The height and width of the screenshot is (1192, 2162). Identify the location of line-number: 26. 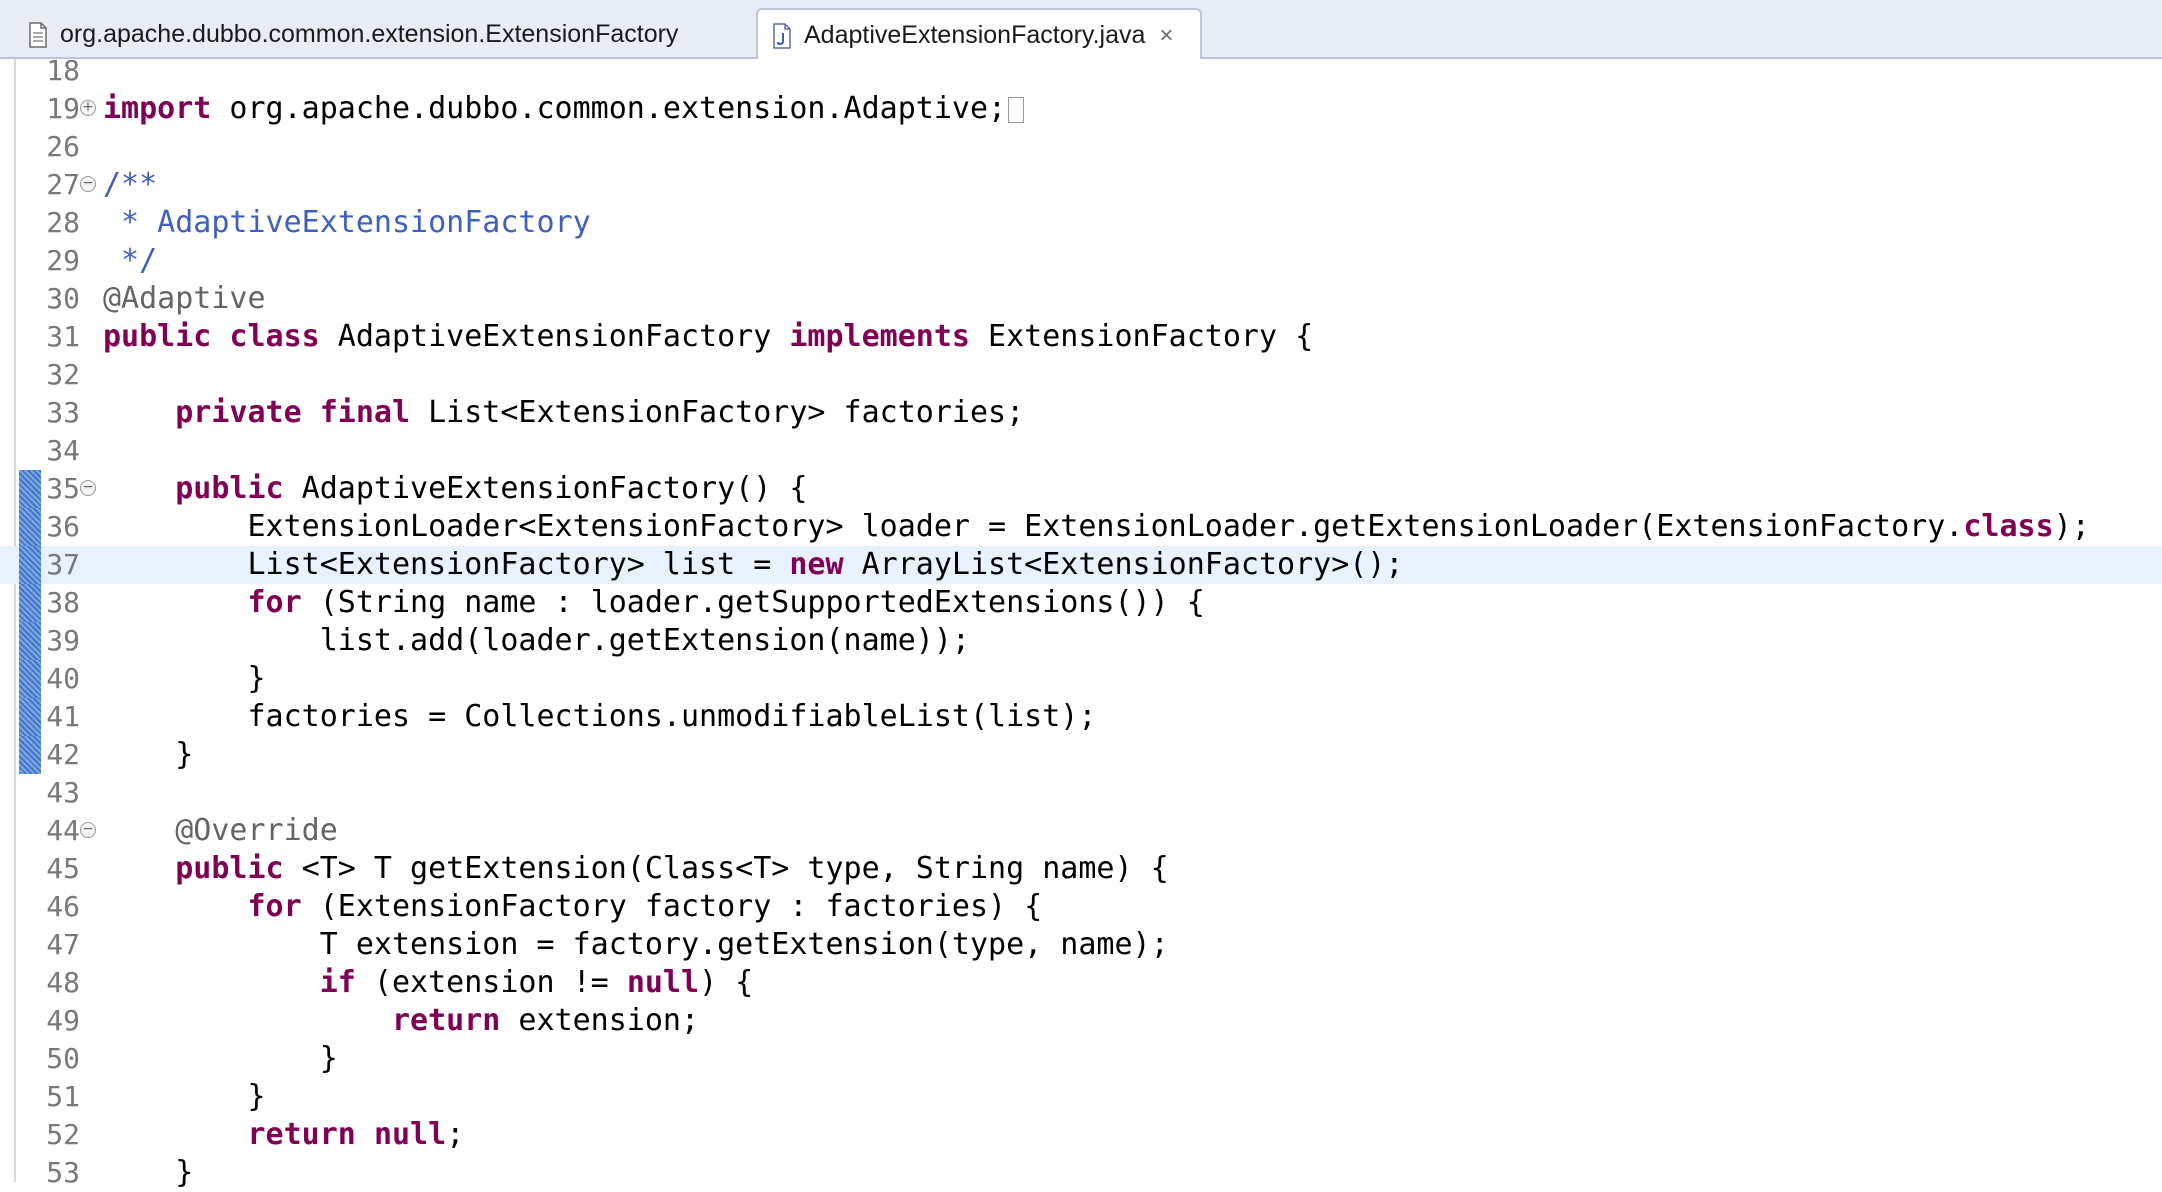
(63, 146).